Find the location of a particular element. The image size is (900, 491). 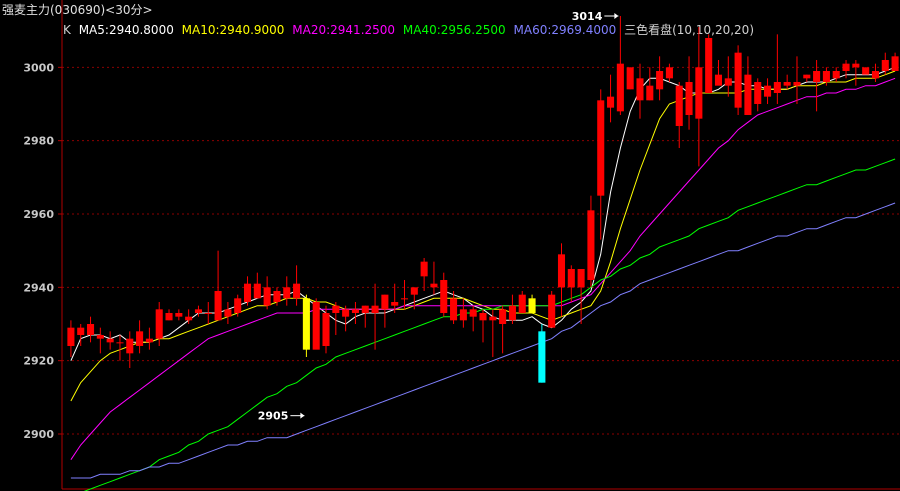

y-tick-label: 2920 is located at coordinates (38, 361).